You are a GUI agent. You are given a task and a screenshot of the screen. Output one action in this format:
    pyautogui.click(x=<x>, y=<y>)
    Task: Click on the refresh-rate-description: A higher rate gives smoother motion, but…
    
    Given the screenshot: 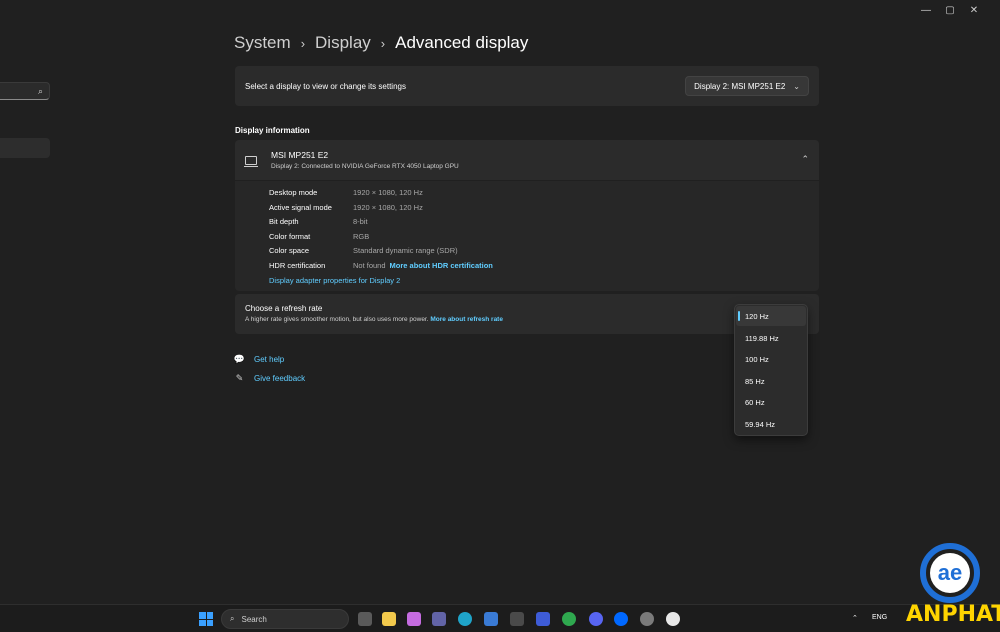 What is the action you would take?
    pyautogui.click(x=527, y=319)
    